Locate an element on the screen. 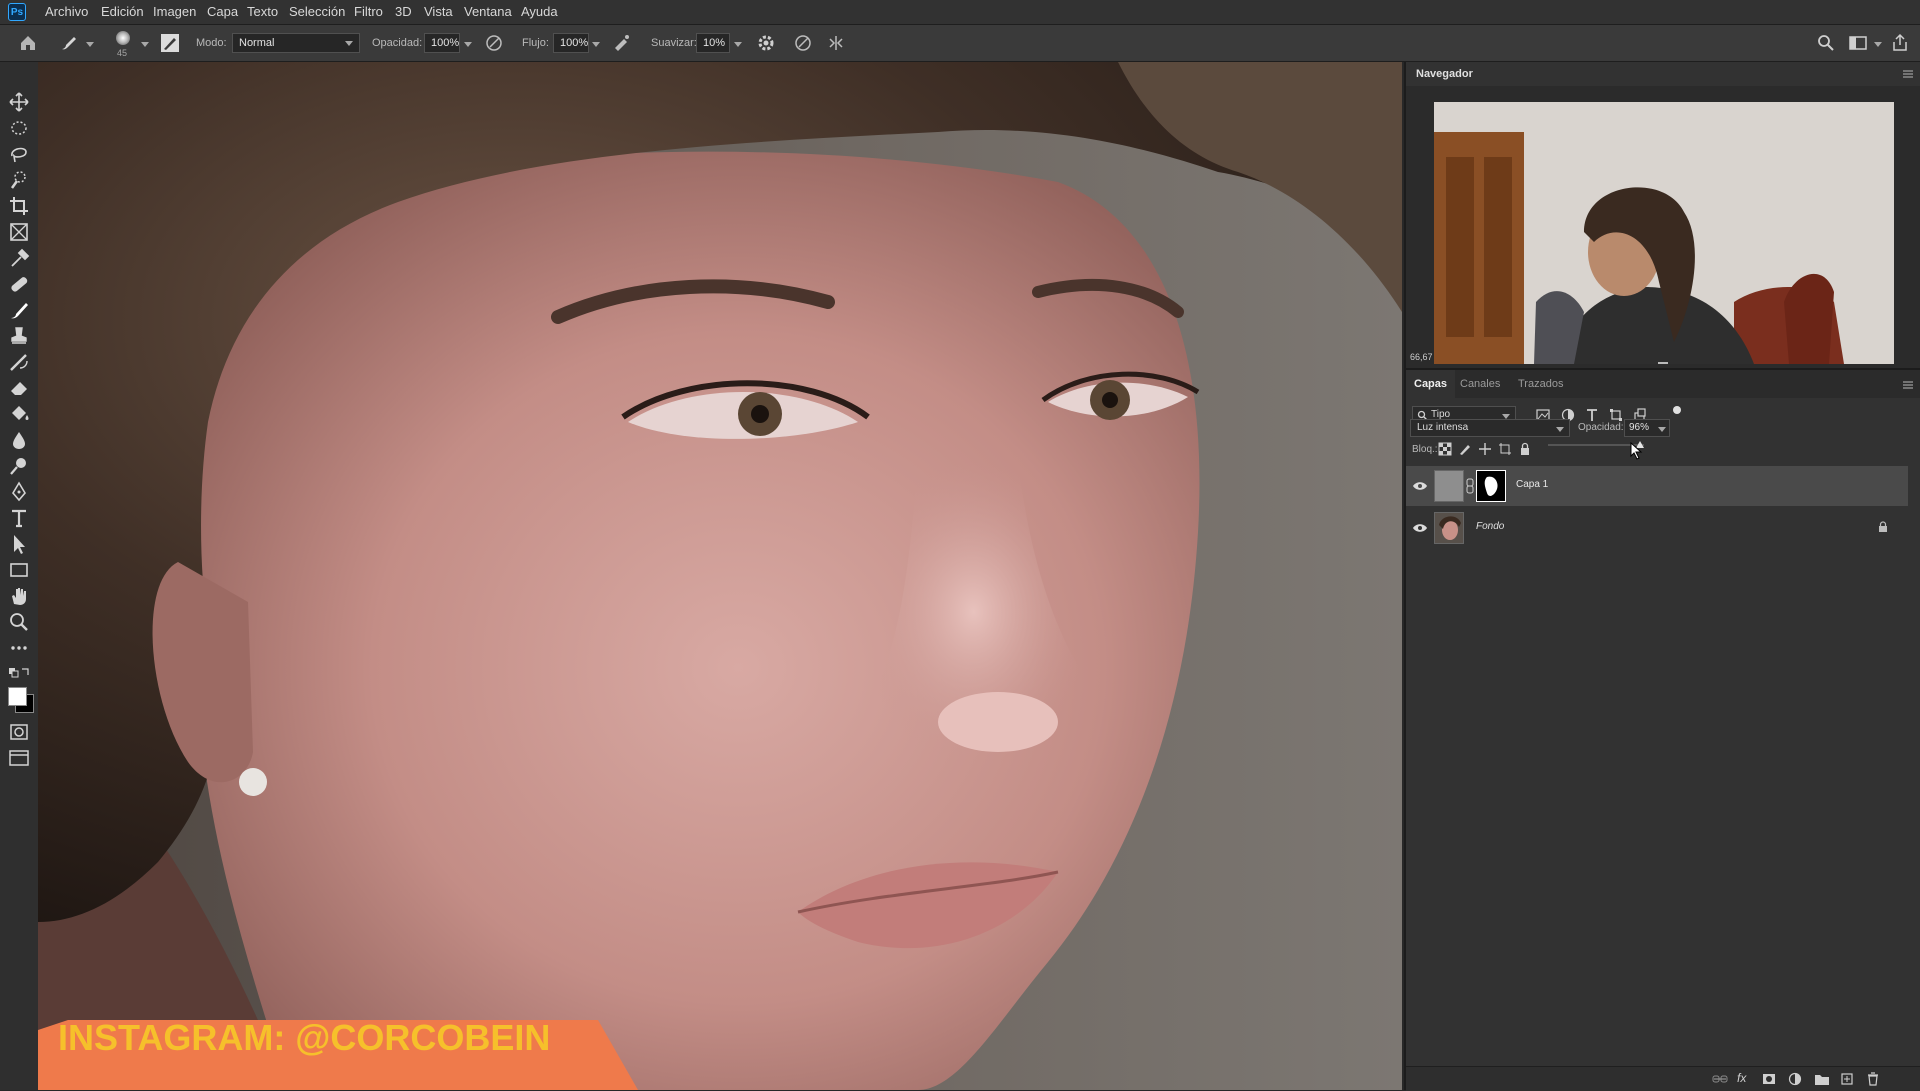 The width and height of the screenshot is (1920, 1091). home-icon is located at coordinates (28, 43).